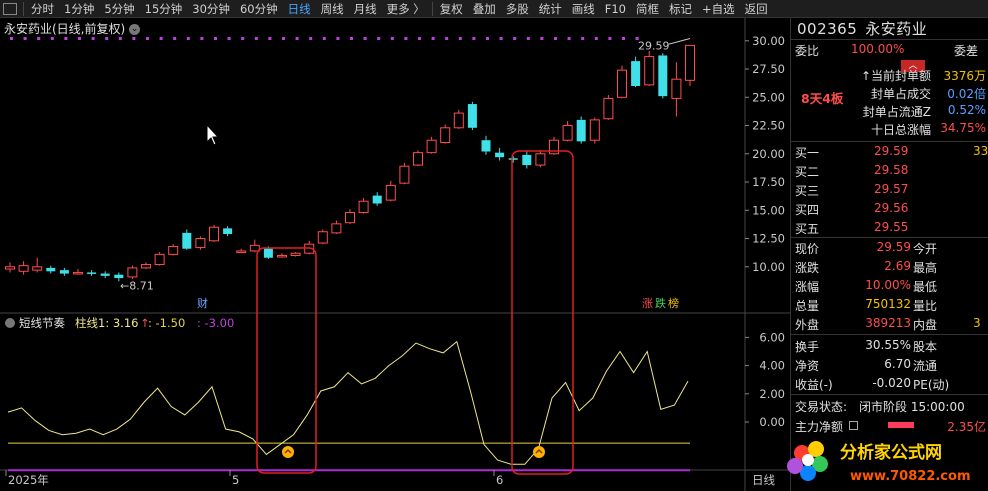 The image size is (988, 491). What do you see at coordinates (202, 303) in the screenshot?
I see `finance-mark: 财` at bounding box center [202, 303].